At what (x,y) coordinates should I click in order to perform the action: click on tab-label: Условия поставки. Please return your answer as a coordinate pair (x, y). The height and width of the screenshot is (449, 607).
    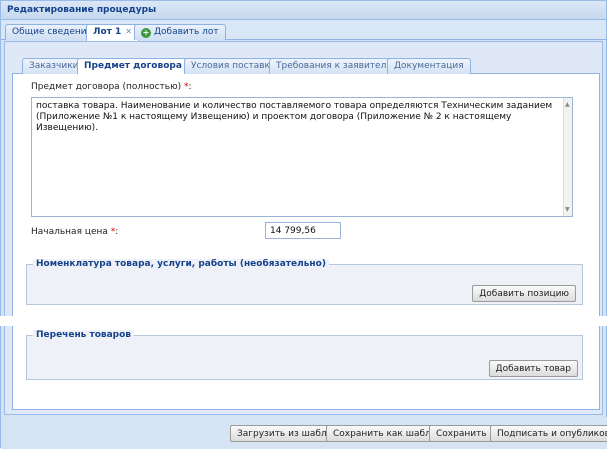
    Looking at the image, I should click on (233, 66).